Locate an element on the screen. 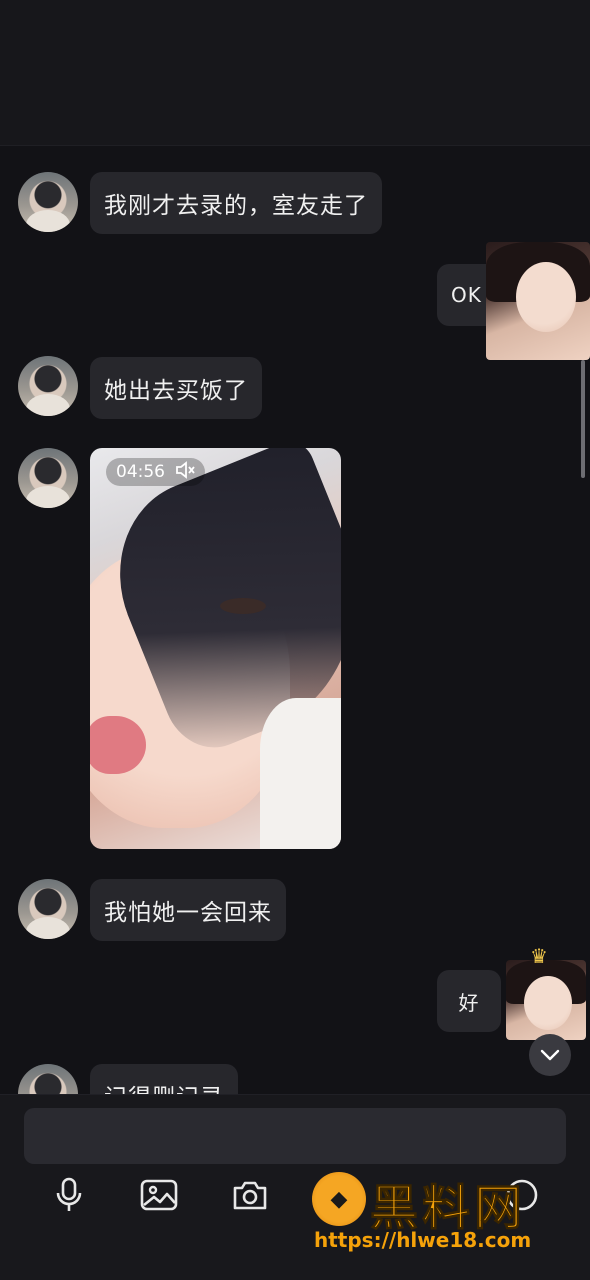 This screenshot has height=1280, width=590. top-bar is located at coordinates (295, 73).